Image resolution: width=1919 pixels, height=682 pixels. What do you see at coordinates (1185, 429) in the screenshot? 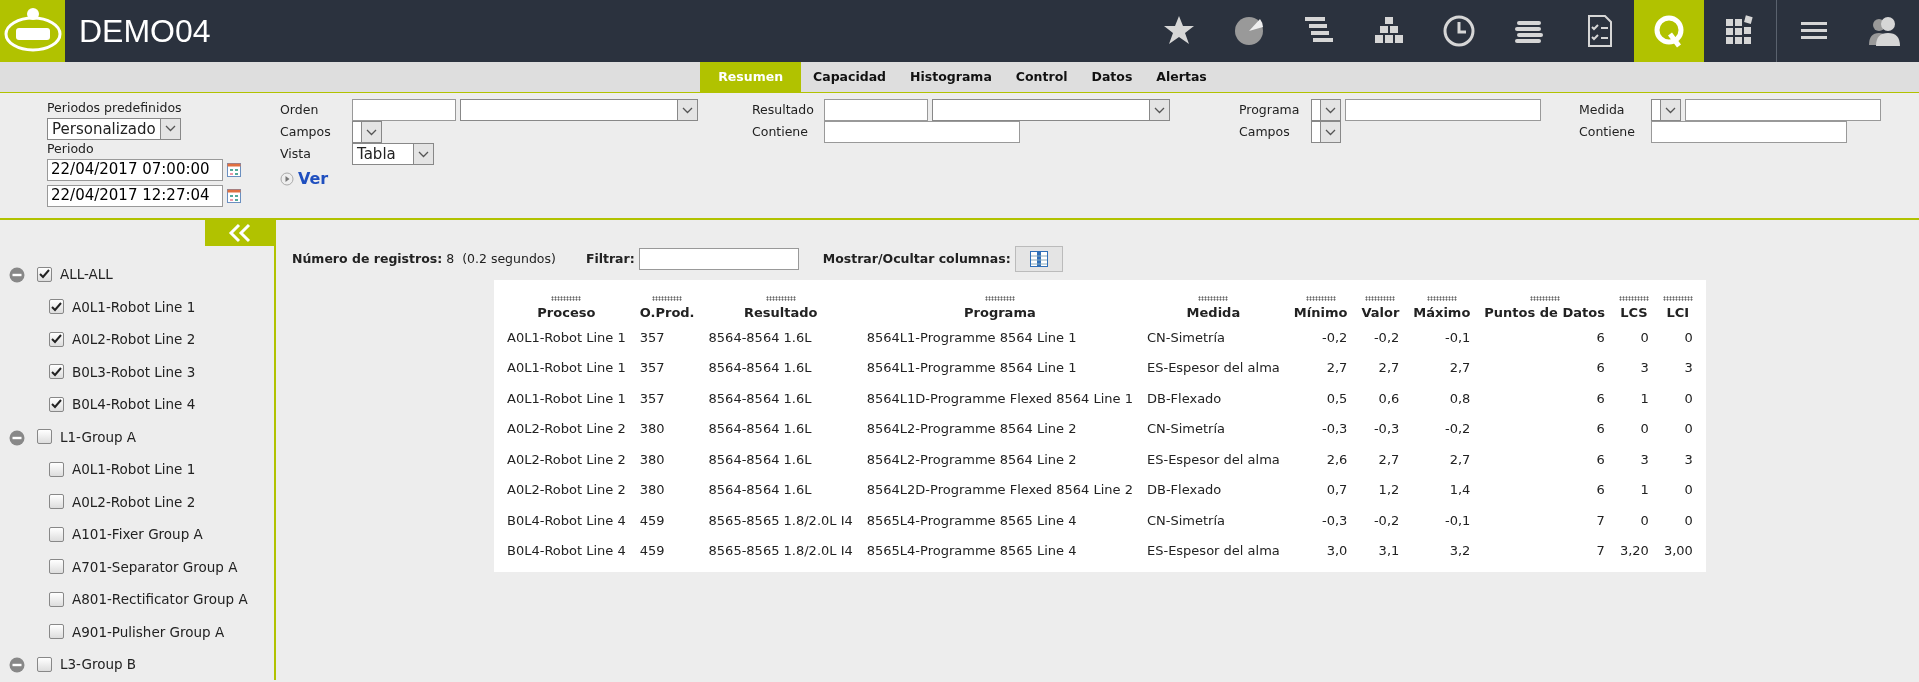
I see `table-cell-text: CN-Simetría` at bounding box center [1185, 429].